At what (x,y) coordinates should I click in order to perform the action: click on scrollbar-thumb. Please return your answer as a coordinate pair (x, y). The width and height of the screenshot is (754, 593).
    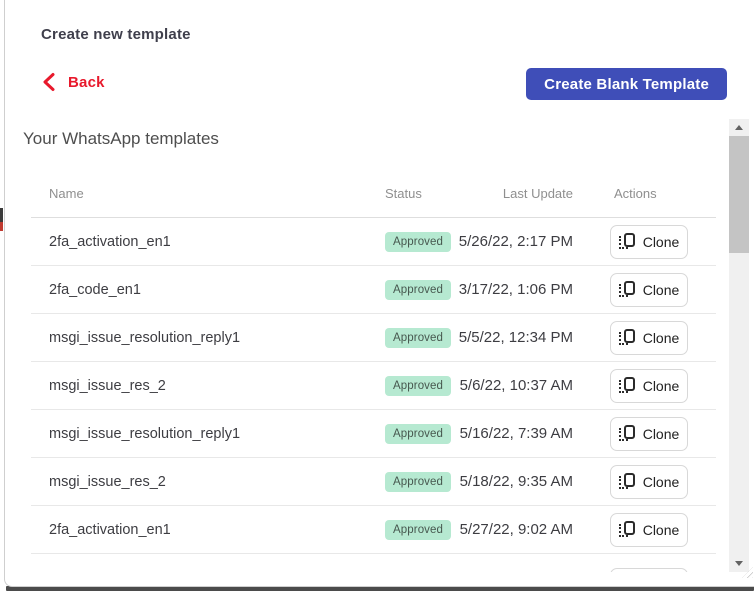
    Looking at the image, I should click on (739, 194).